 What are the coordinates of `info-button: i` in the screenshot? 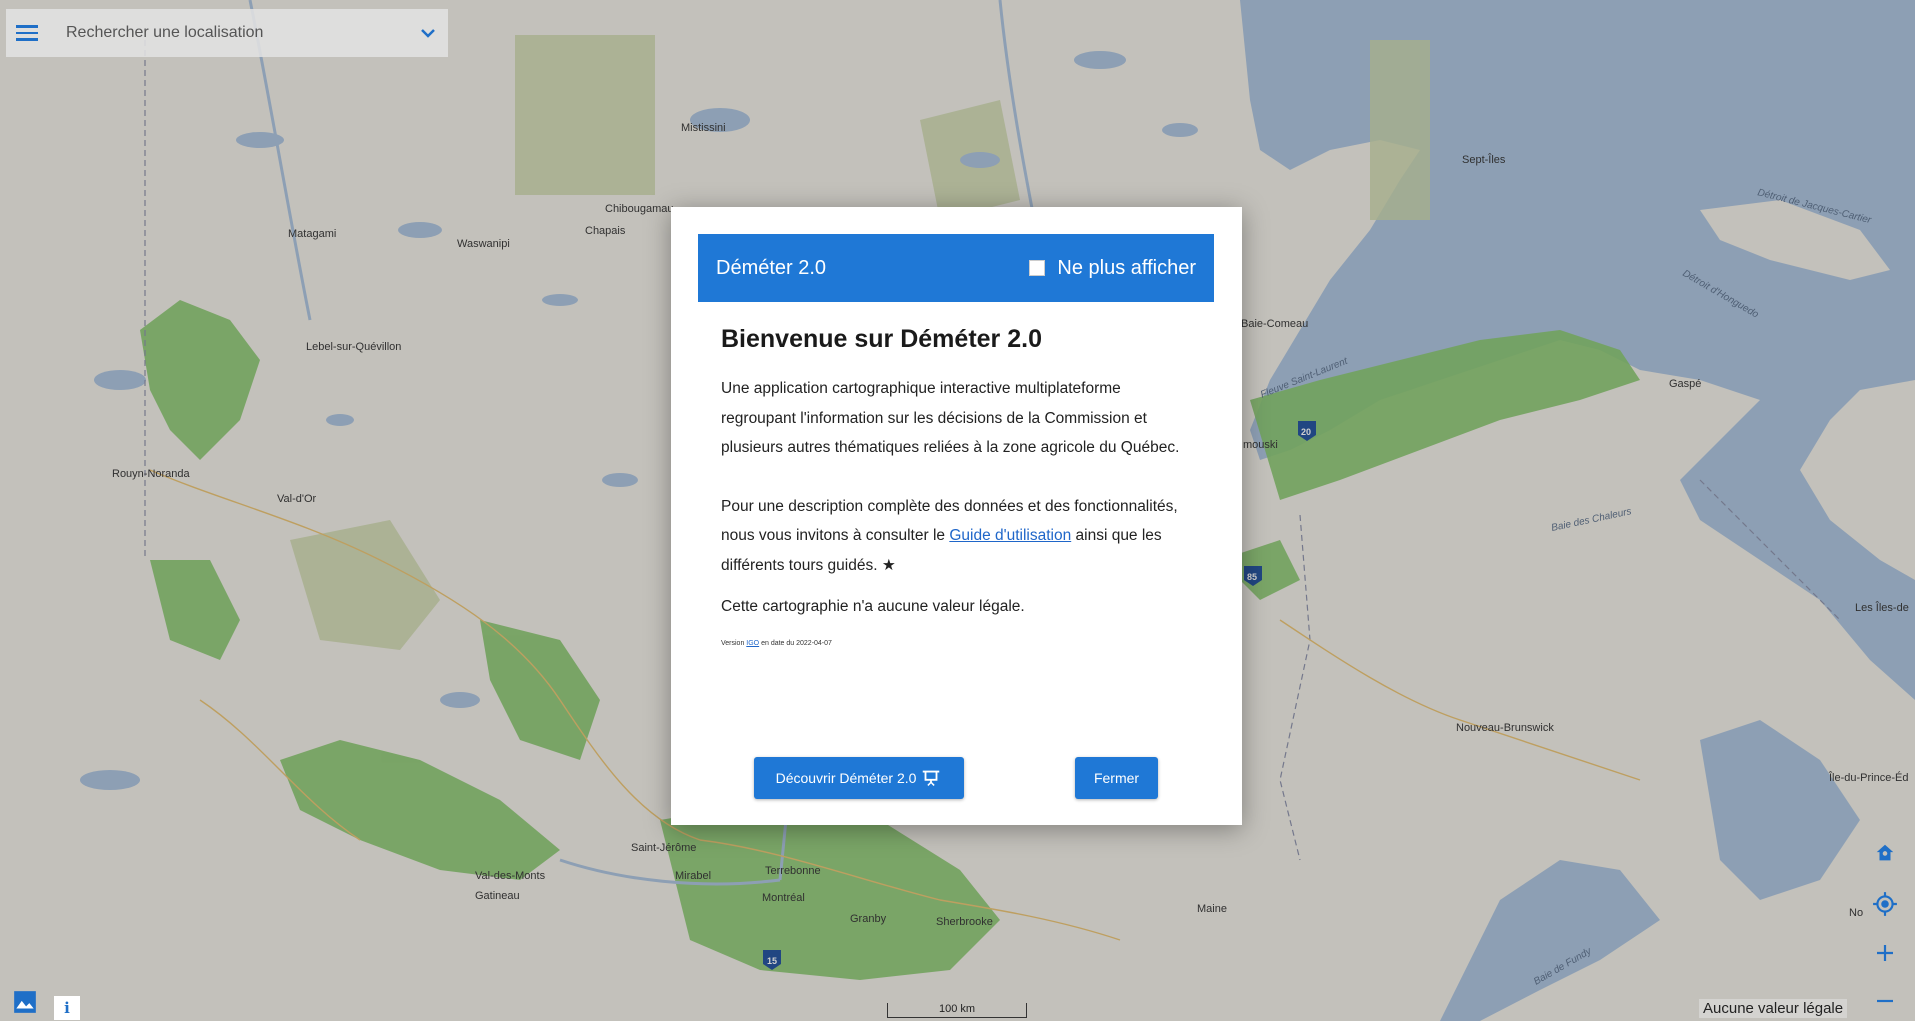 It's located at (67, 1008).